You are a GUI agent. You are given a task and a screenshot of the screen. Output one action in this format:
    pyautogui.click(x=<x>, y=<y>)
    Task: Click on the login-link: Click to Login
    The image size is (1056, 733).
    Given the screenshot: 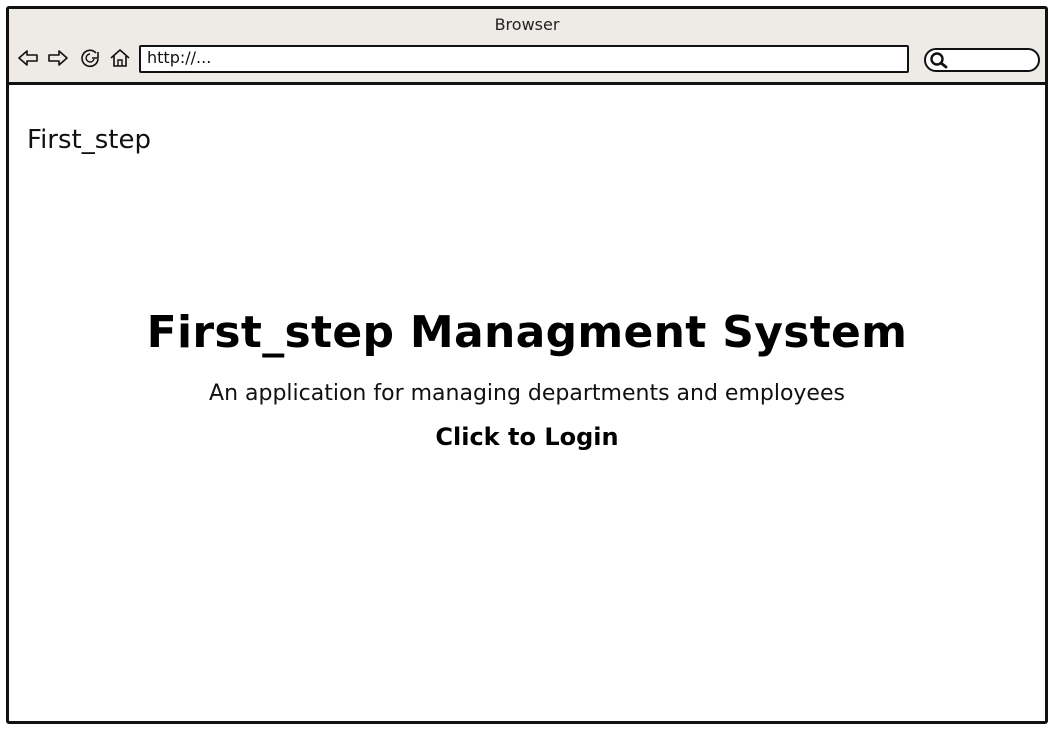 What is the action you would take?
    pyautogui.click(x=526, y=437)
    